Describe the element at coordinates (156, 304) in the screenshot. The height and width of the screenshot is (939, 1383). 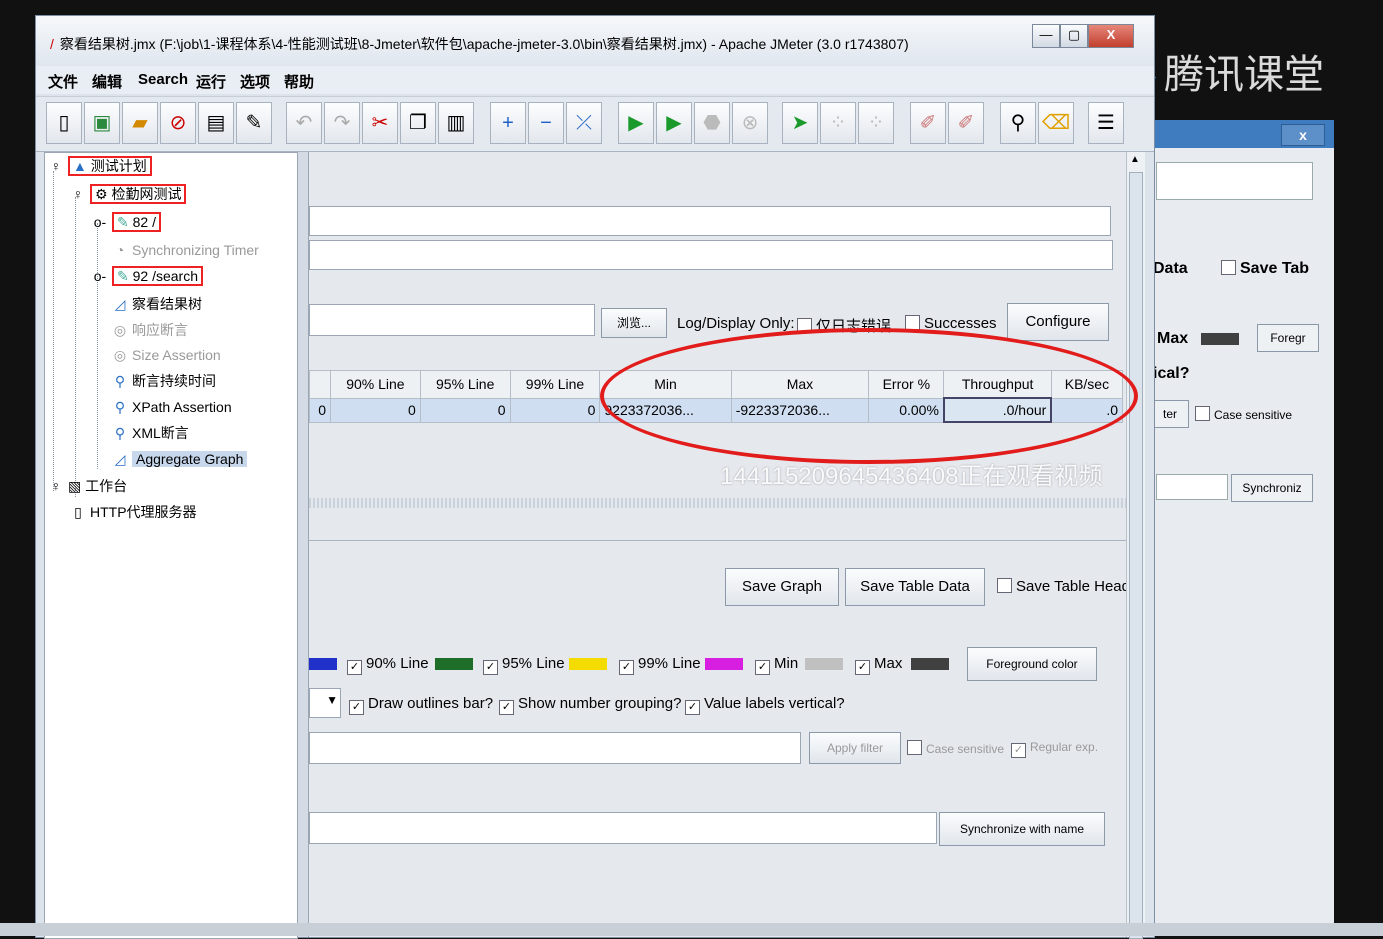
I see `tree-node-view-results-tree: ◿ 察看结果树` at that location.